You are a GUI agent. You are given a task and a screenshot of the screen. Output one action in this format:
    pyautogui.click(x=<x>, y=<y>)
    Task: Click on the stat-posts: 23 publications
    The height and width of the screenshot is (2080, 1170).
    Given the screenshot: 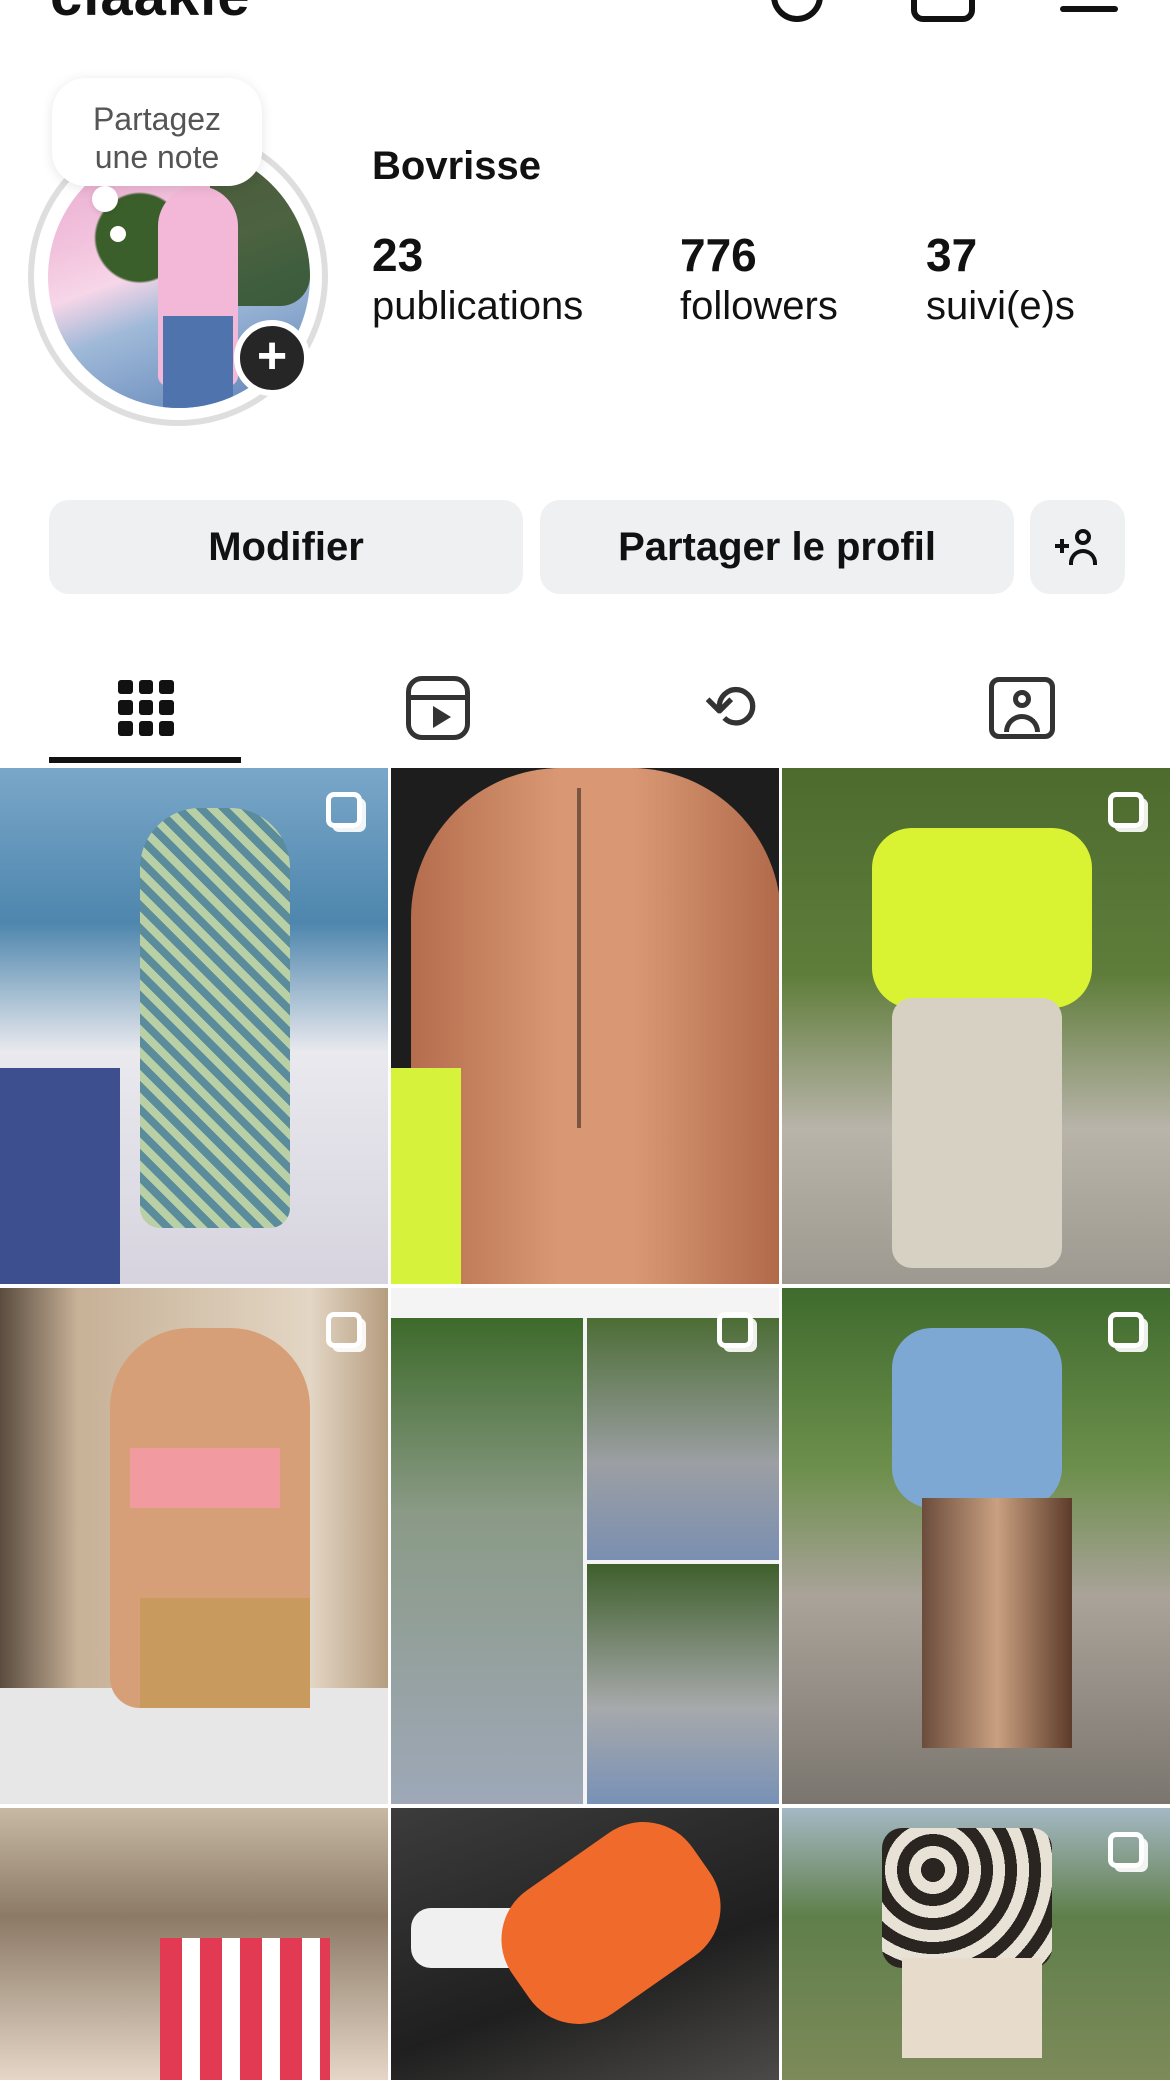 What is the action you would take?
    pyautogui.click(x=477, y=279)
    